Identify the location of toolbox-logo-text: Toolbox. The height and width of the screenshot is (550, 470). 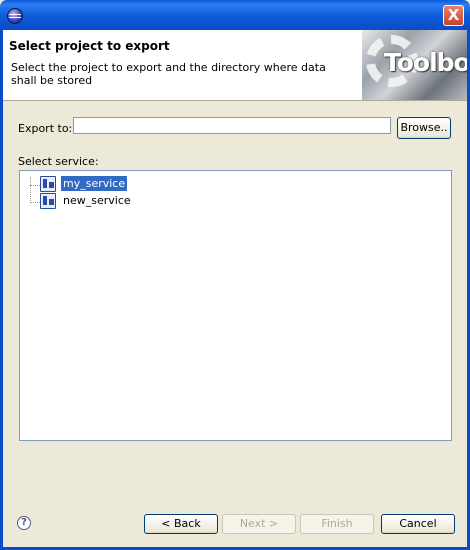
(425, 62).